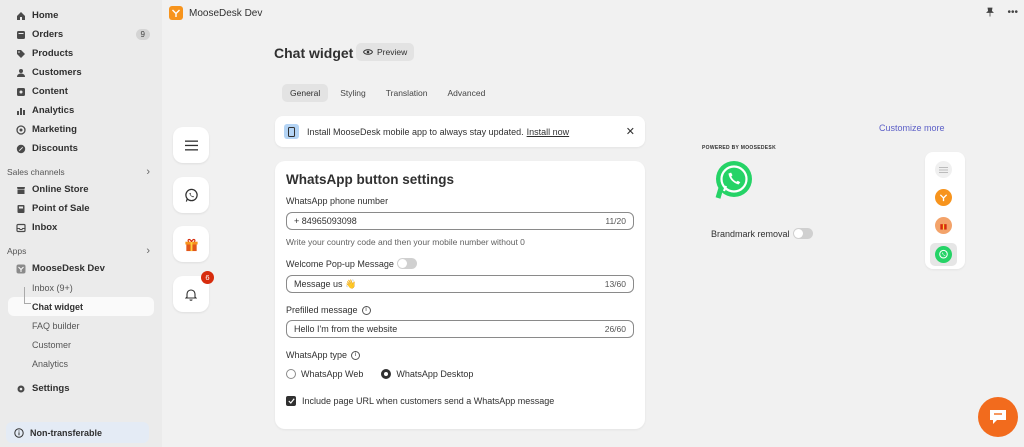 The image size is (1024, 447). What do you see at coordinates (802, 233) in the screenshot?
I see `brandmark-toggle` at bounding box center [802, 233].